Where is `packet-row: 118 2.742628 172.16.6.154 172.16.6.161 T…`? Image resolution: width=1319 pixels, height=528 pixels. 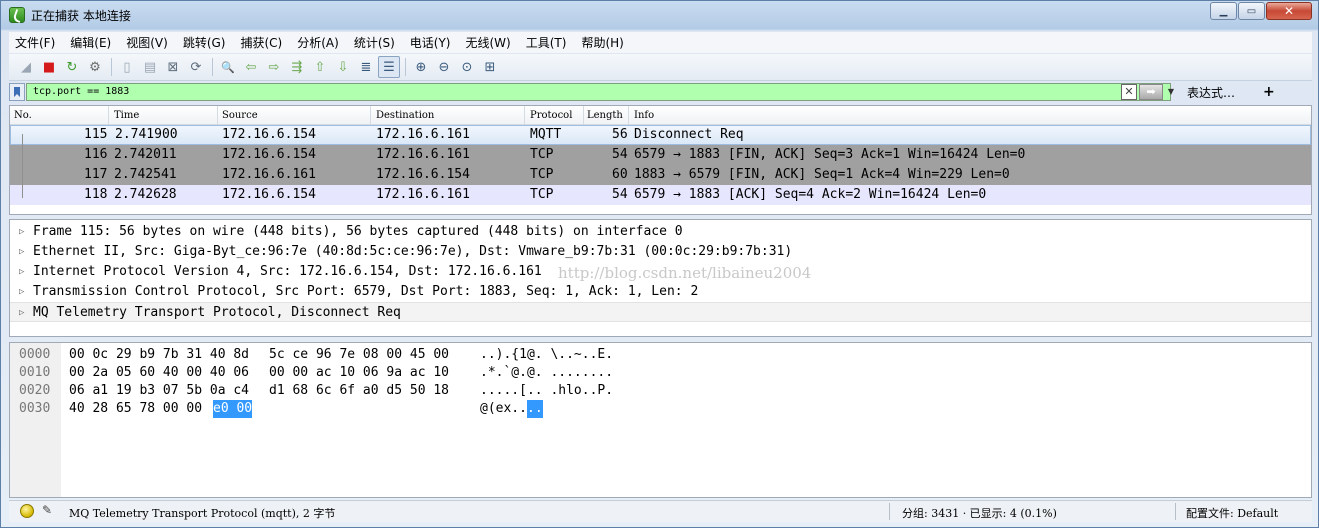 packet-row: 118 2.742628 172.16.6.154 172.16.6.161 T… is located at coordinates (660, 195).